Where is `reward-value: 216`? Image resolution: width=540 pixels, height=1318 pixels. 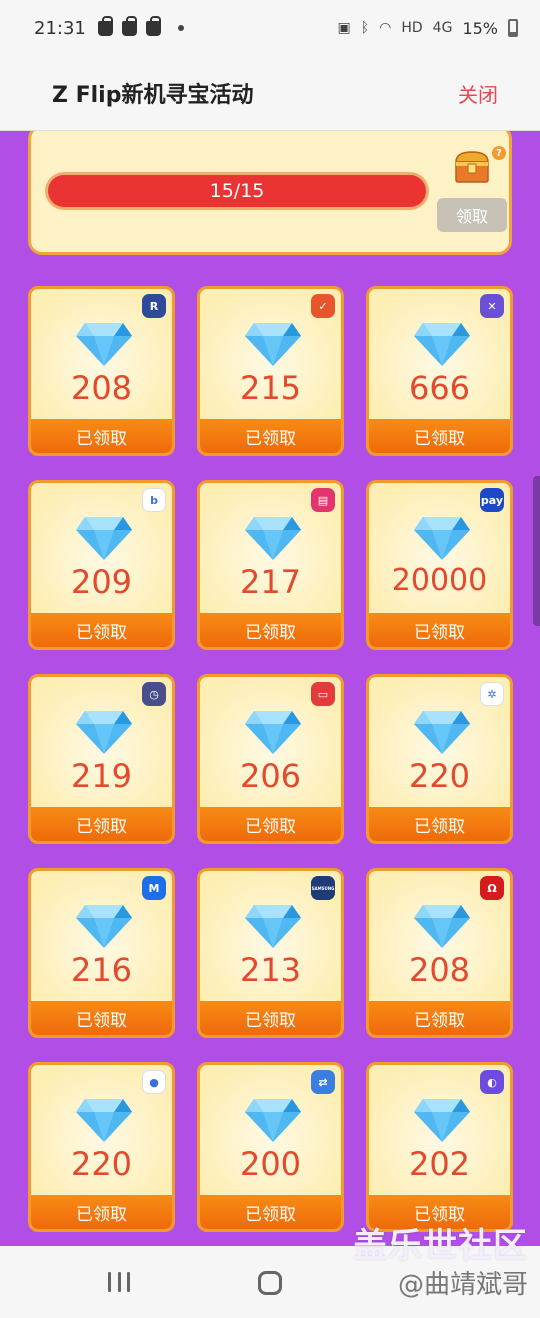 reward-value: 216 is located at coordinates (101, 970).